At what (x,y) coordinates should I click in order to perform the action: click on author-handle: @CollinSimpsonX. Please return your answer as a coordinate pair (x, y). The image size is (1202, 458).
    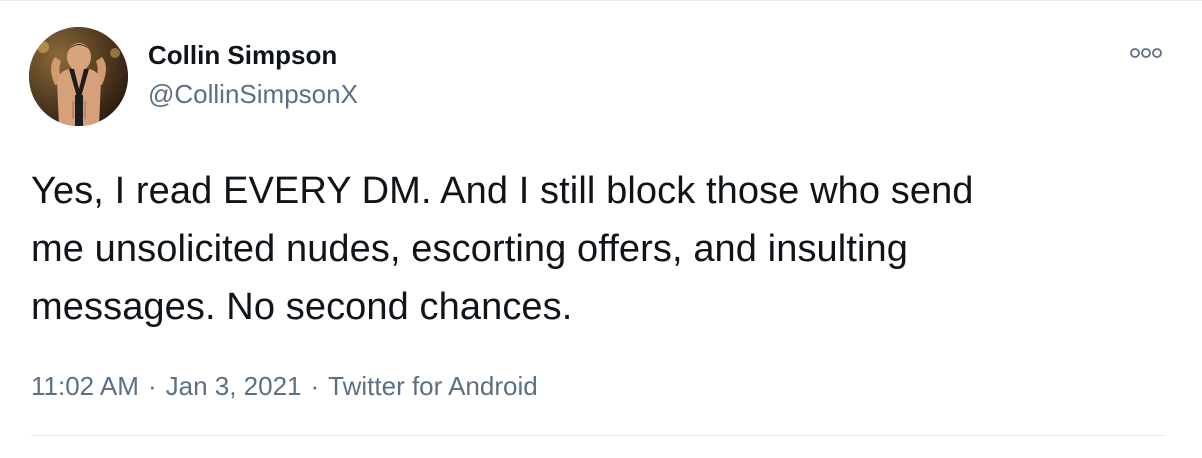
    Looking at the image, I should click on (253, 94).